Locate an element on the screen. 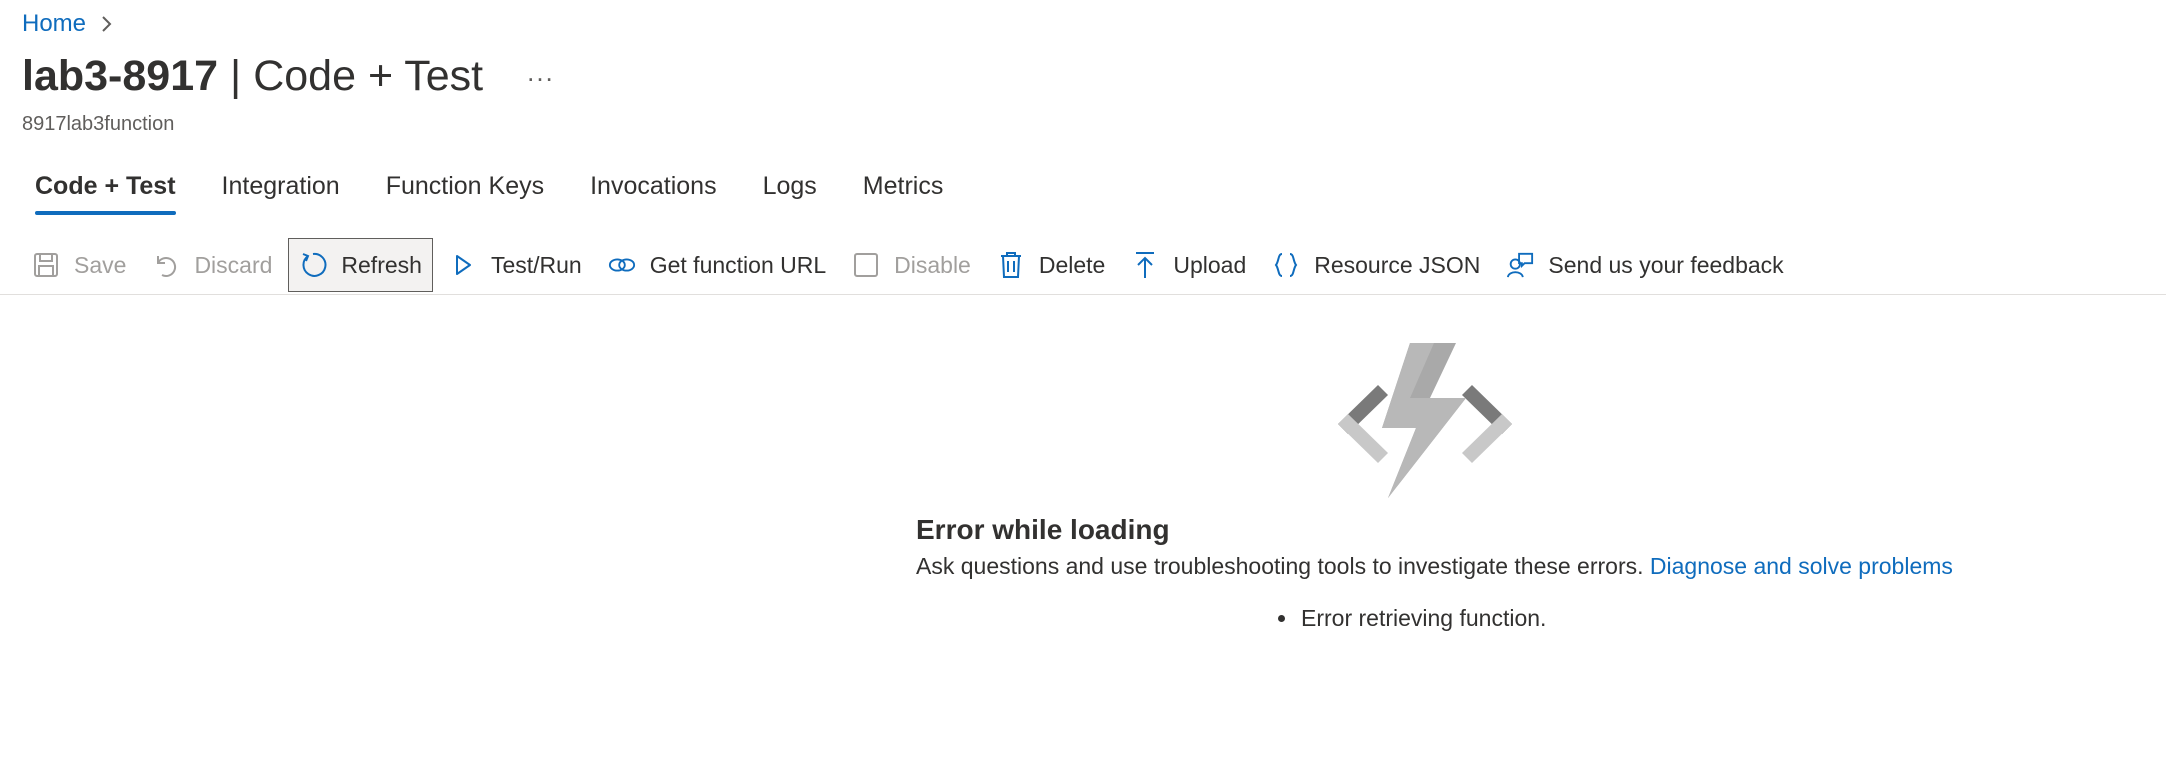 The width and height of the screenshot is (2166, 783). save-icon is located at coordinates (46, 265).